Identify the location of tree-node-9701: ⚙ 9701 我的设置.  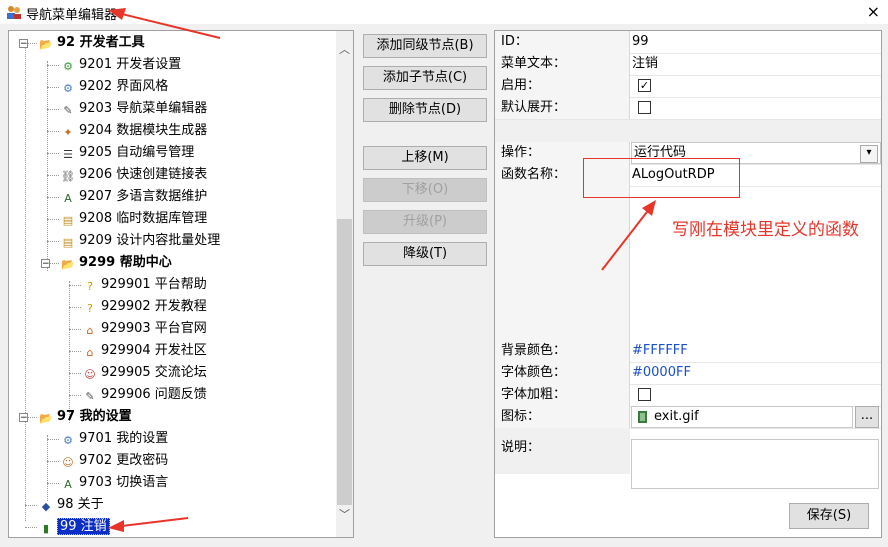
(114, 439).